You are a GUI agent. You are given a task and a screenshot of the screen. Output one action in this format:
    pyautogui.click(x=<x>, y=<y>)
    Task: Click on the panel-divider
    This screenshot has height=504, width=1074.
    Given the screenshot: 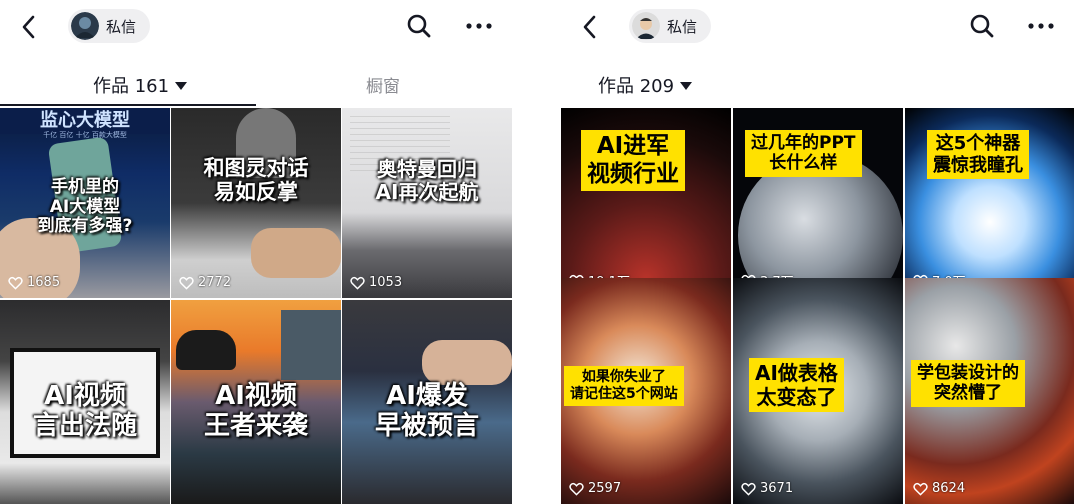 What is the action you would take?
    pyautogui.click(x=537, y=252)
    